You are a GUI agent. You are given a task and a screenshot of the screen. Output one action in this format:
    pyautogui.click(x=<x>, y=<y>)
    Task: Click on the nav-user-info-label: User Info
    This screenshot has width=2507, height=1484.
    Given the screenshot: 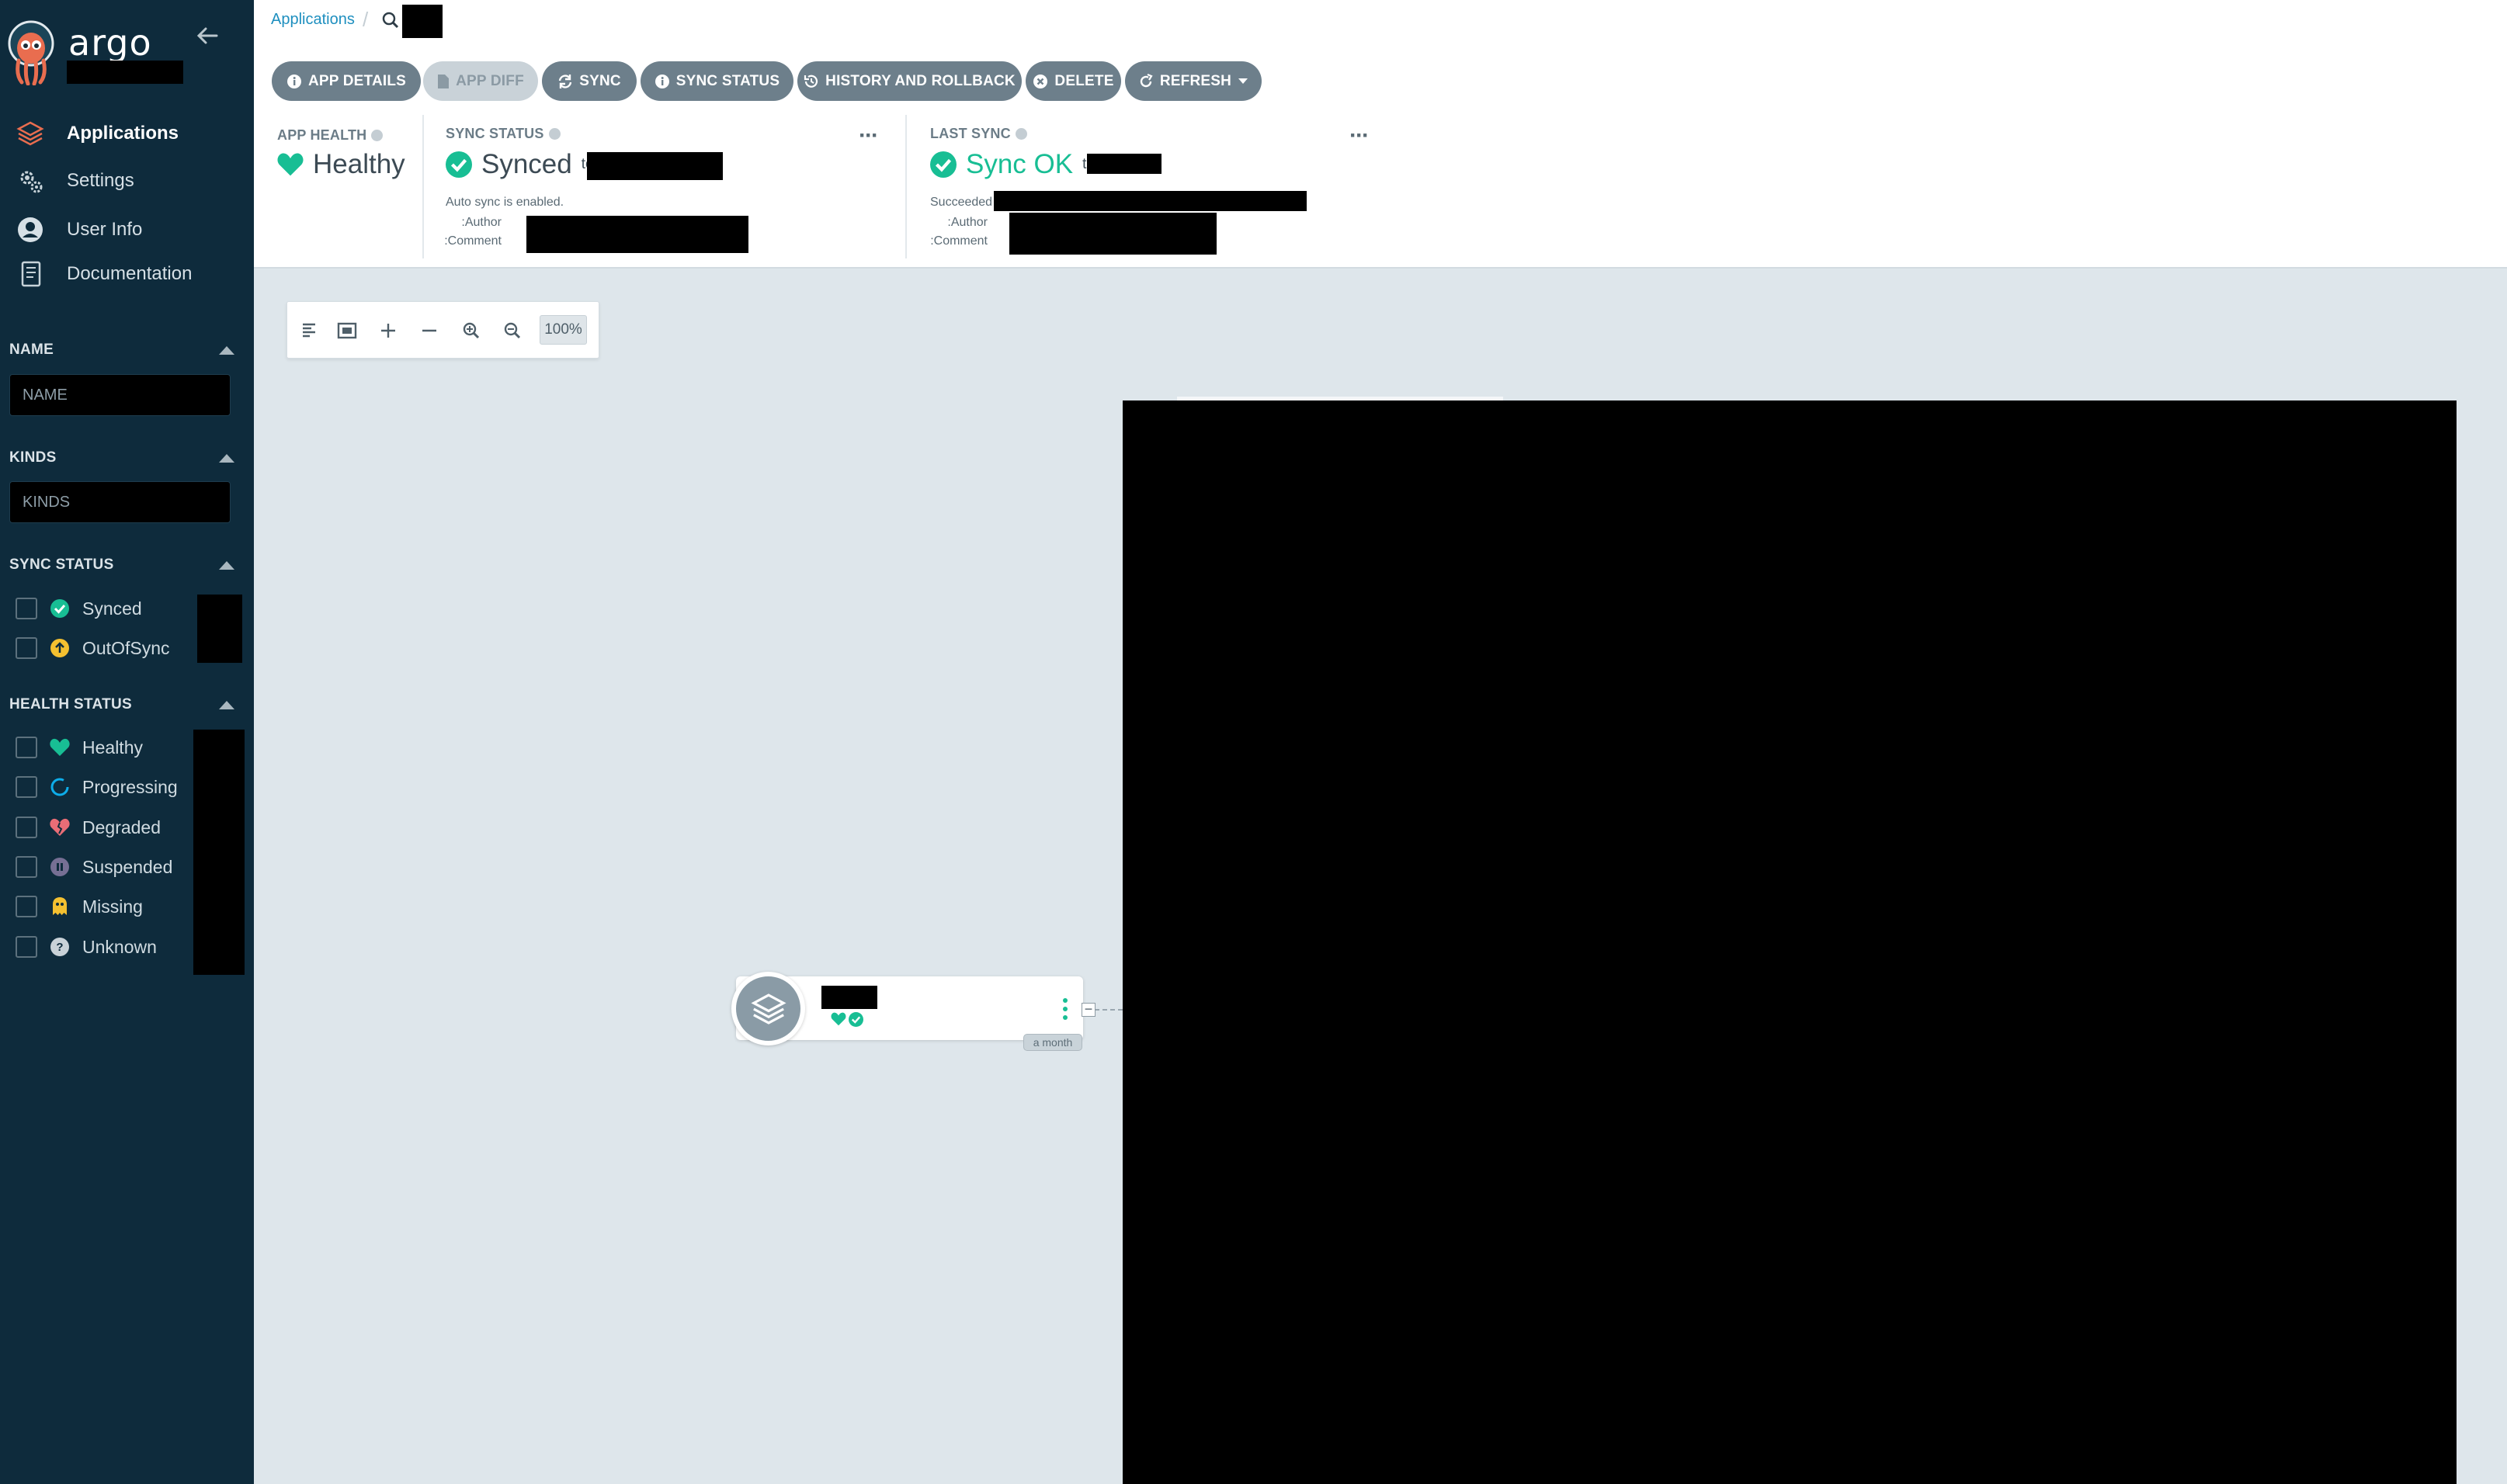 What is the action you would take?
    pyautogui.click(x=105, y=229)
    